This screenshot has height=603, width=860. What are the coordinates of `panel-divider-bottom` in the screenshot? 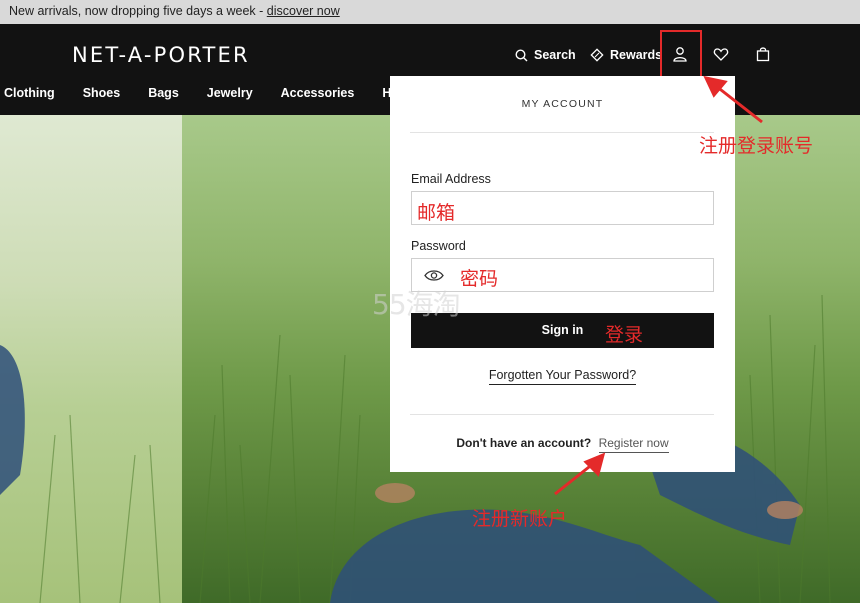 It's located at (562, 414).